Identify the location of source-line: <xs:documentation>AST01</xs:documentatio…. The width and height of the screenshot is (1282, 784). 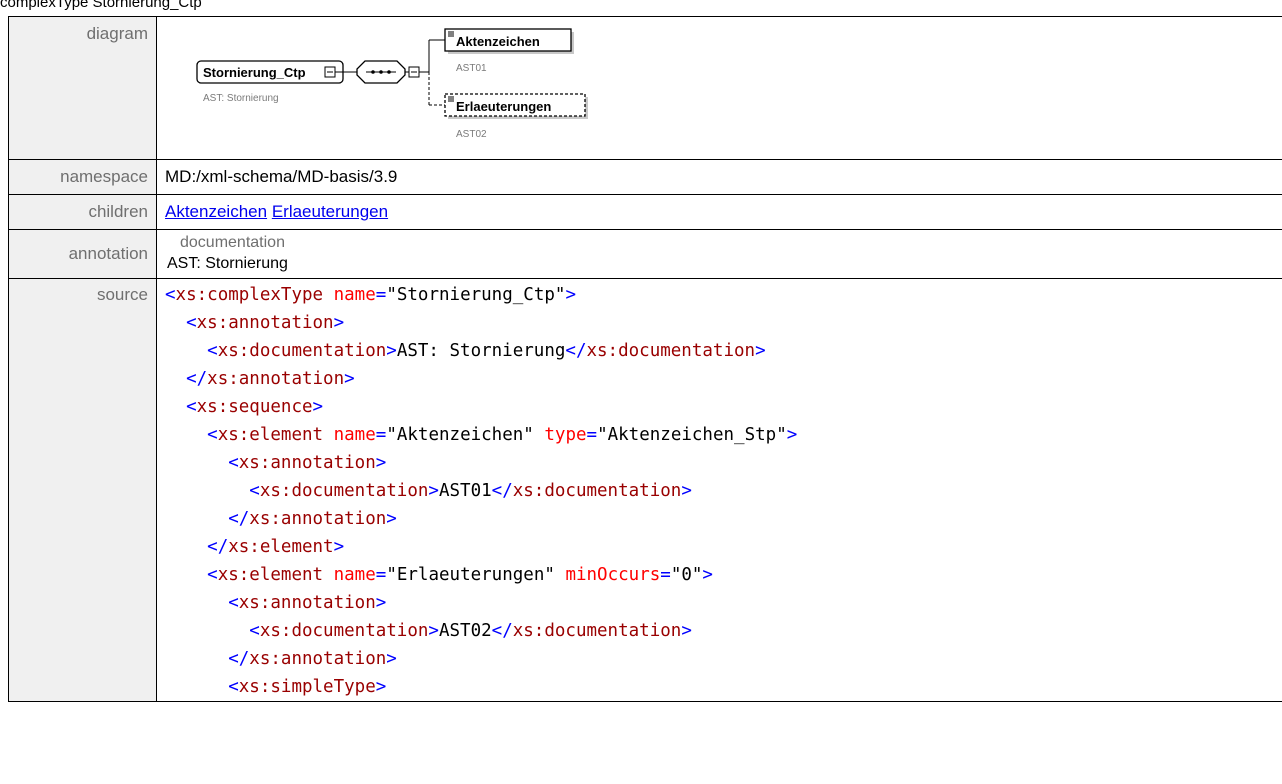
(723, 491).